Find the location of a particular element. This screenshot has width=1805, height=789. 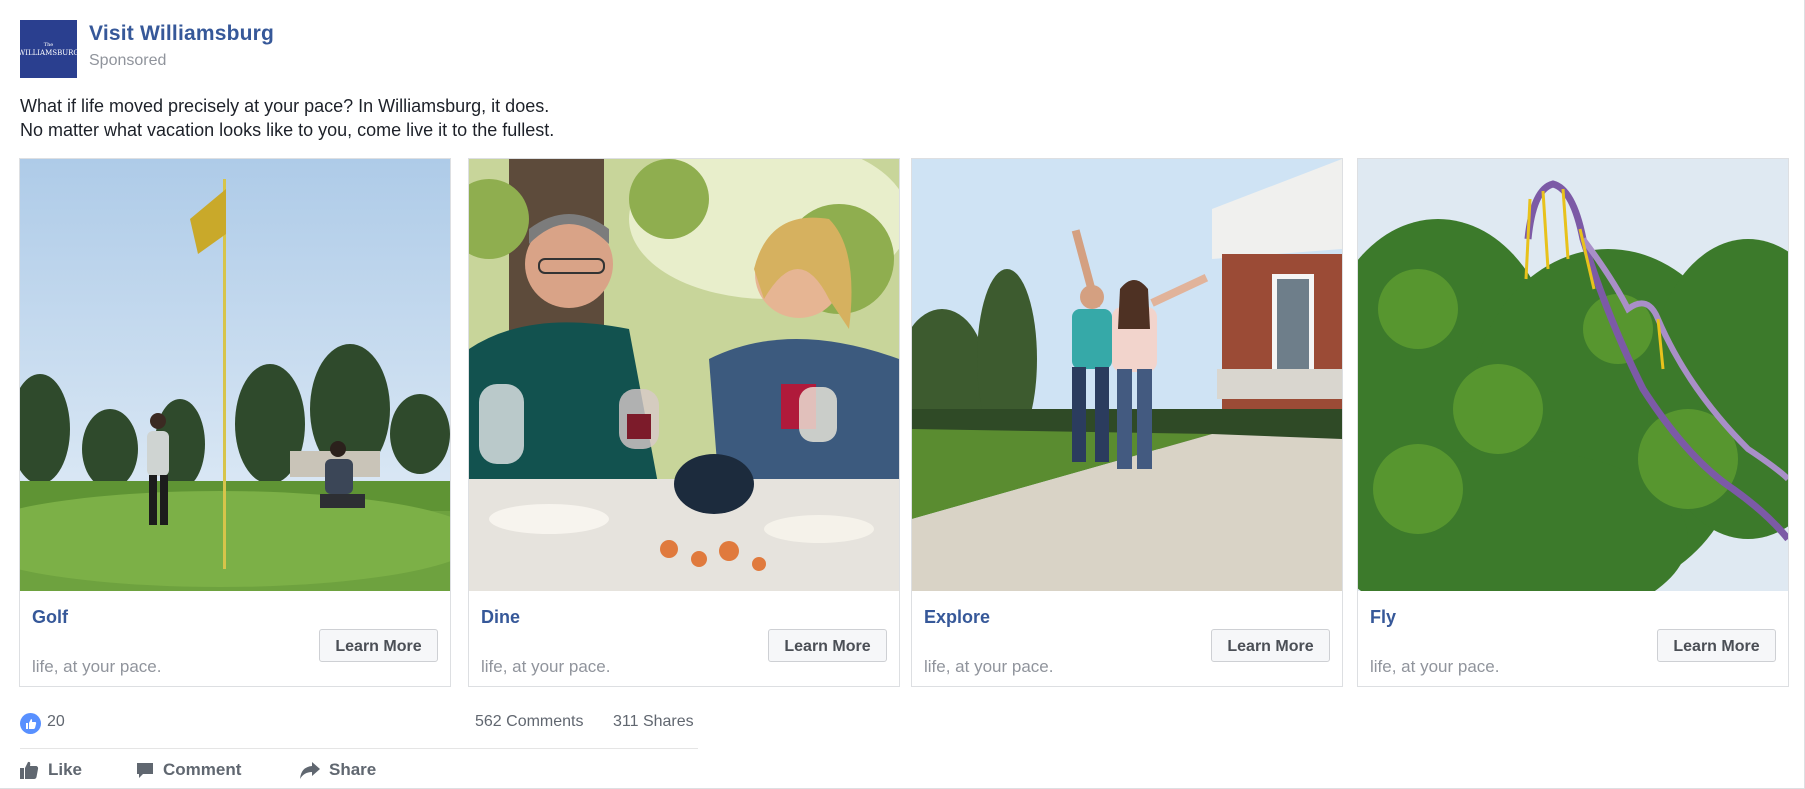

like-button: Like is located at coordinates (51, 770).